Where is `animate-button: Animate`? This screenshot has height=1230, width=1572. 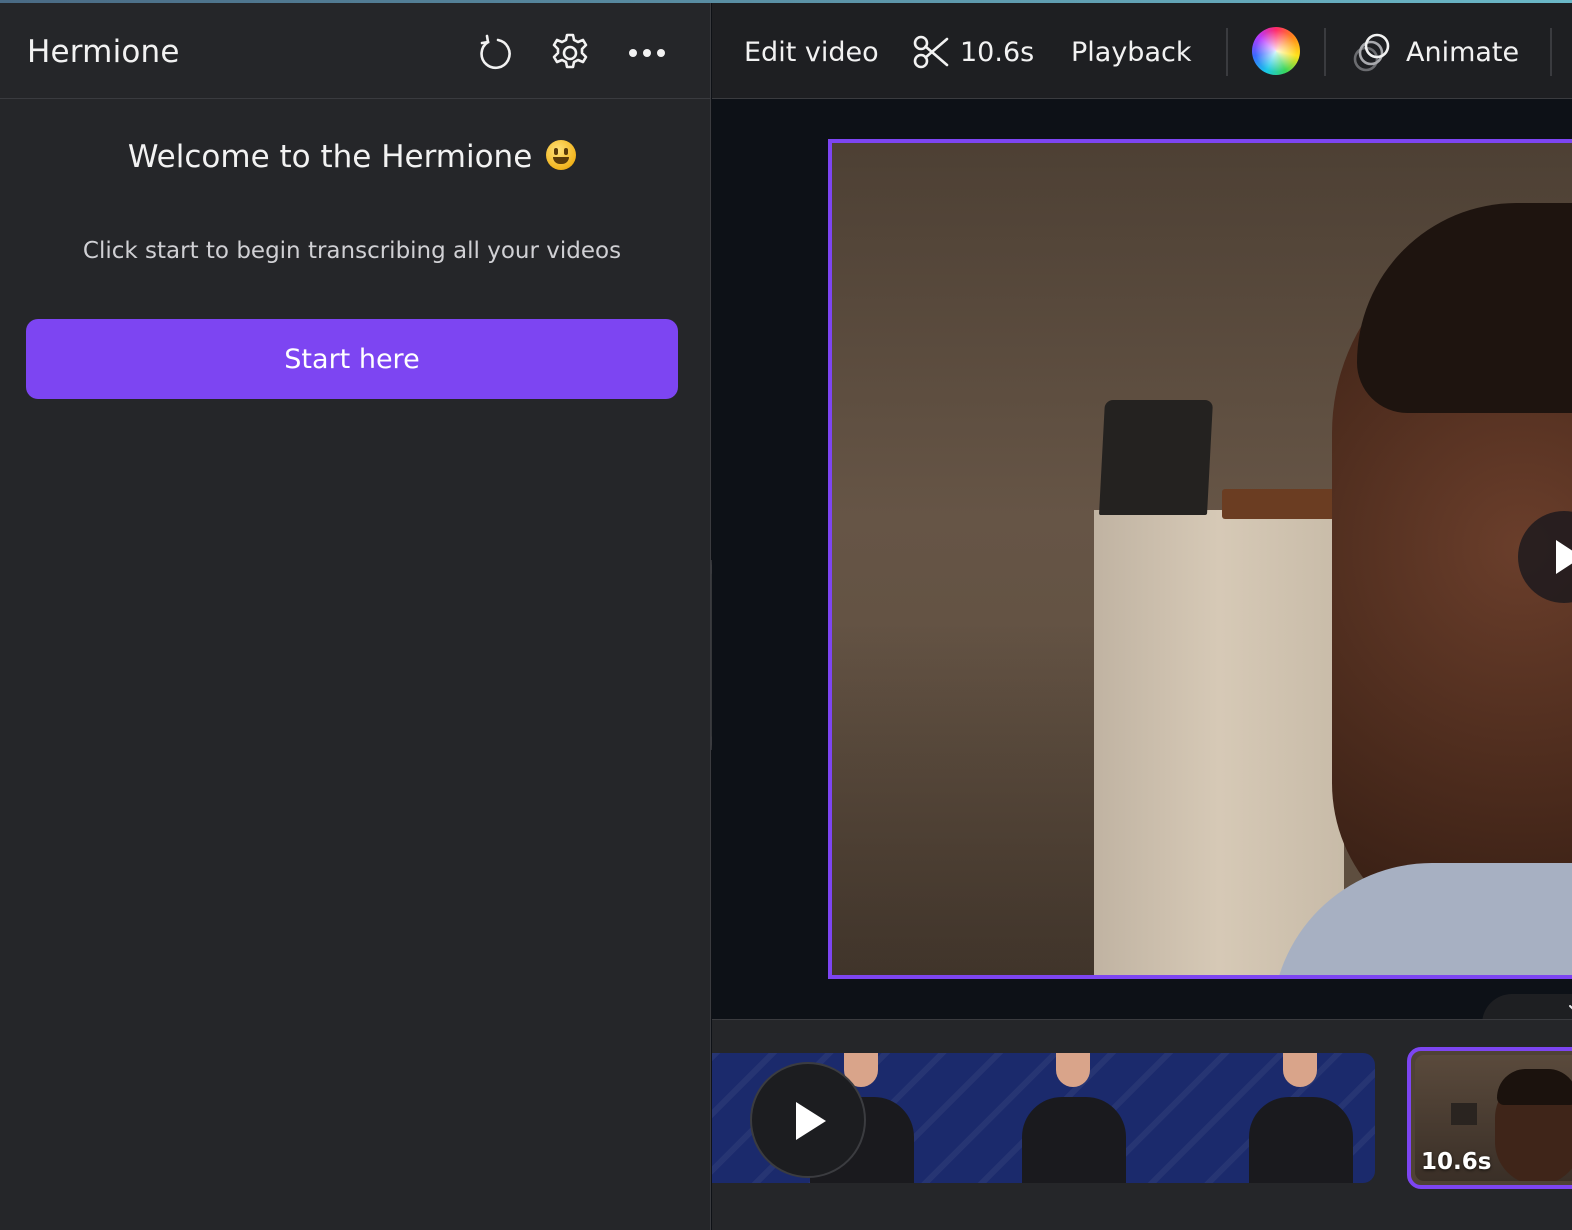 animate-button: Animate is located at coordinates (1435, 52).